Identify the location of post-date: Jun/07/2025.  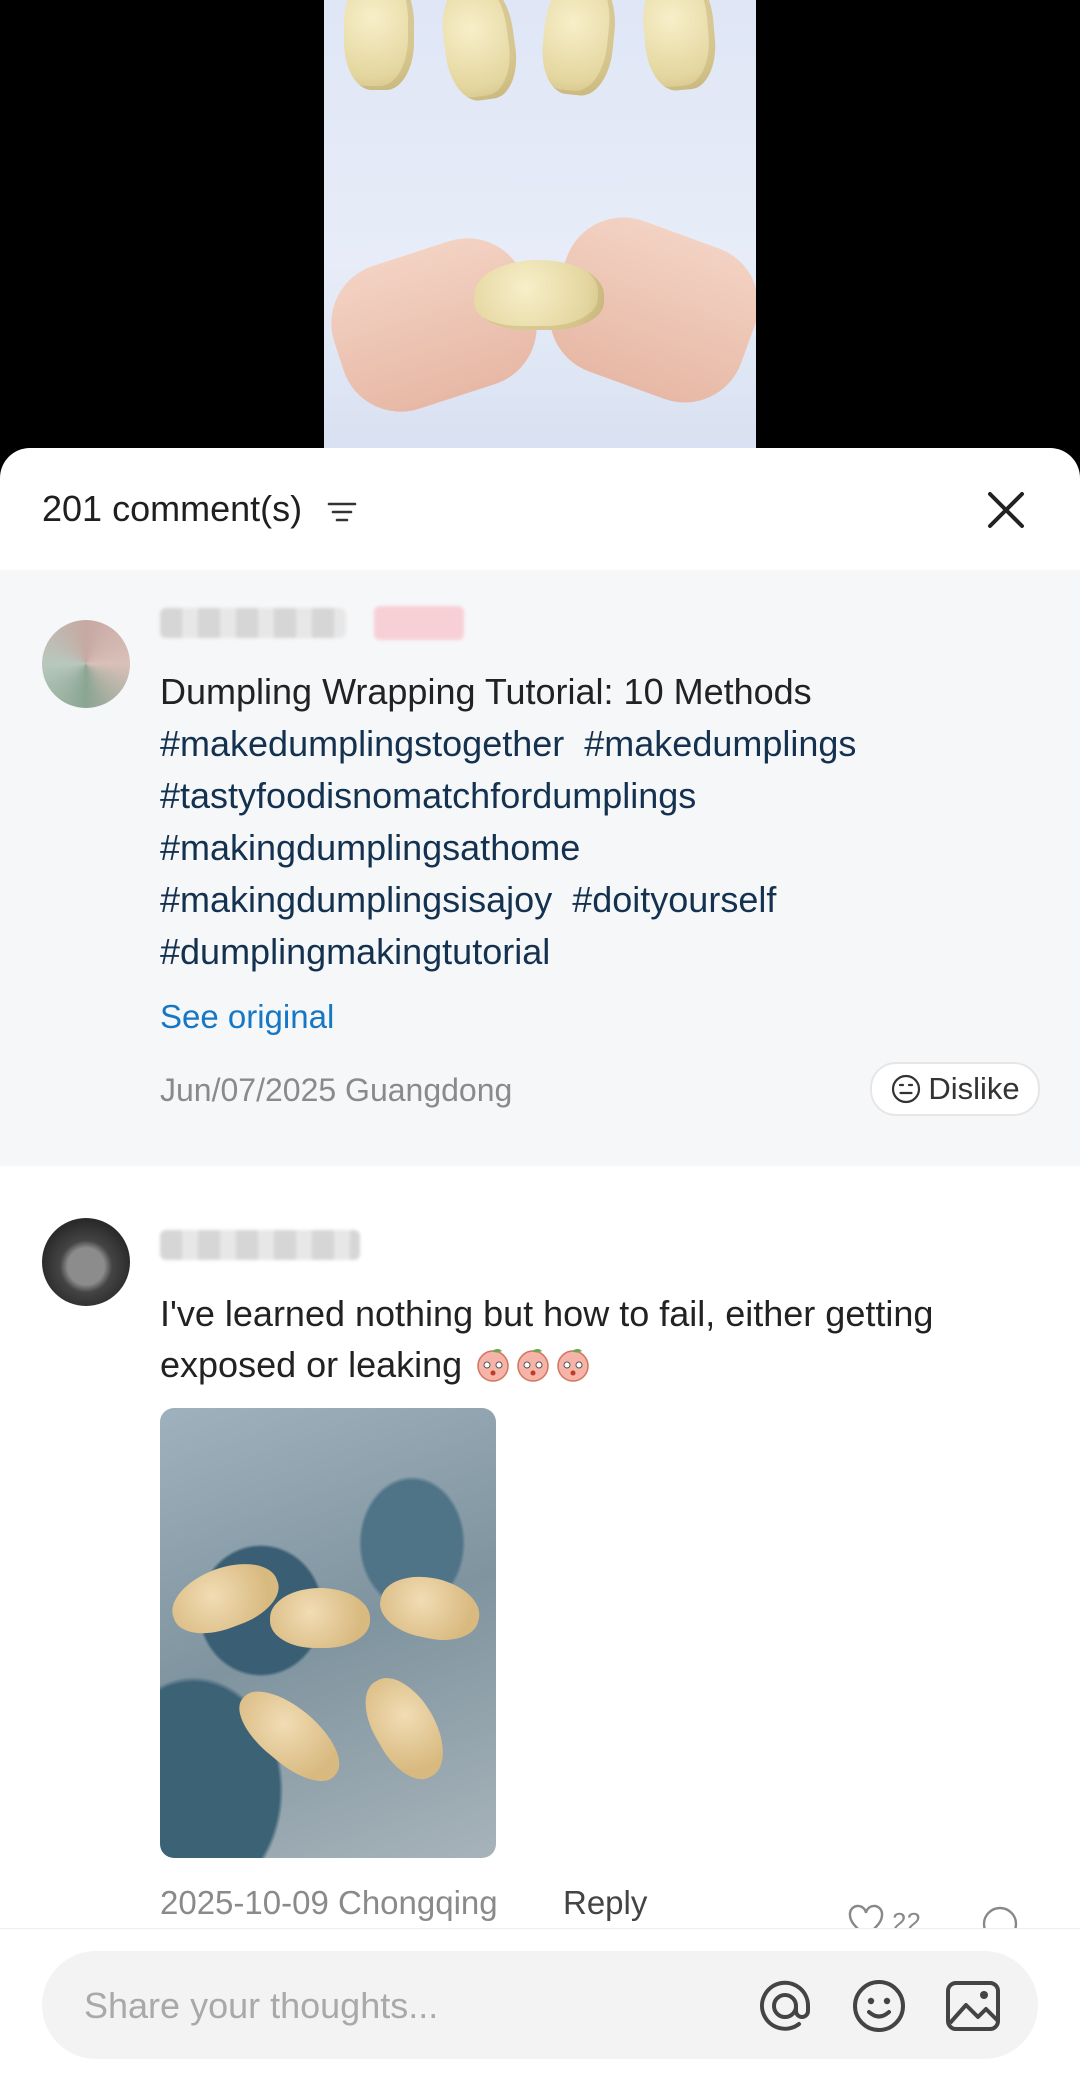
(248, 1090).